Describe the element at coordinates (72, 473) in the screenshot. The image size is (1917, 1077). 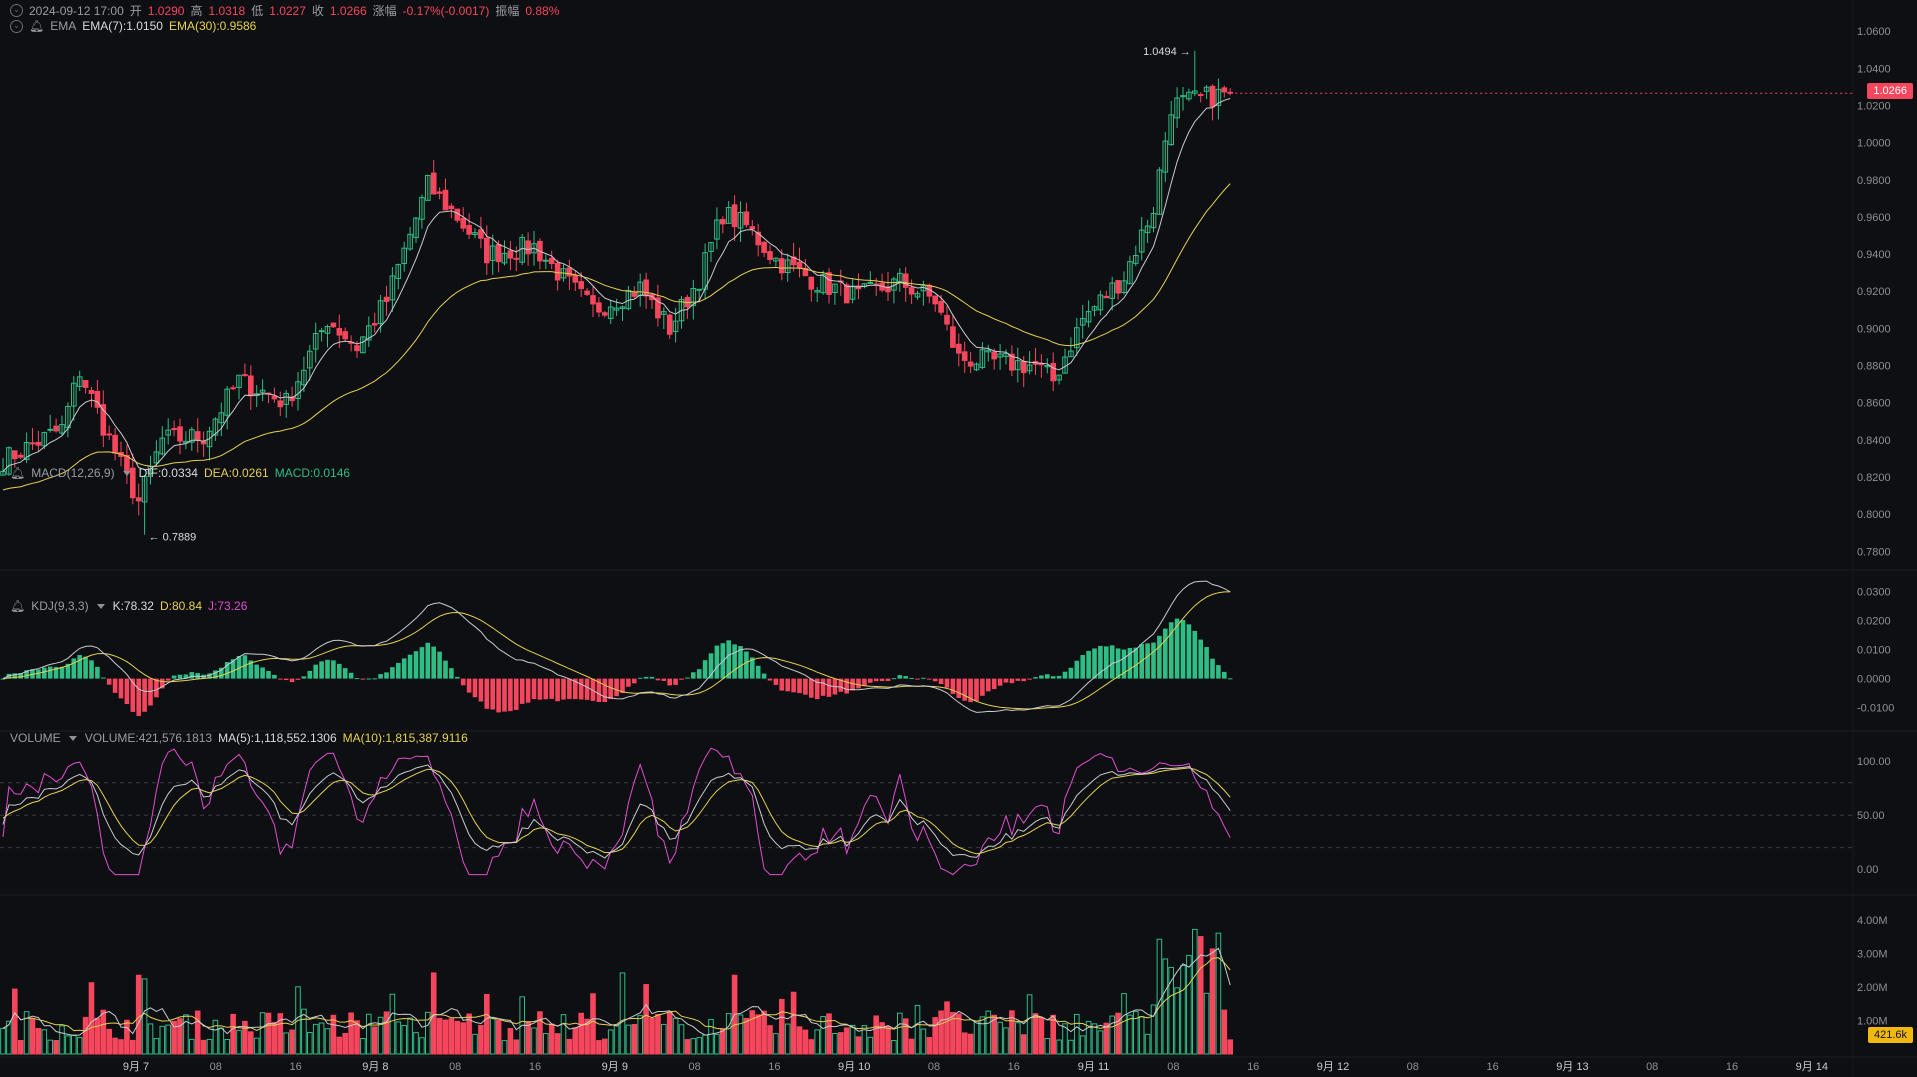
I see `macd-name: MACD(12,26,9)` at that location.